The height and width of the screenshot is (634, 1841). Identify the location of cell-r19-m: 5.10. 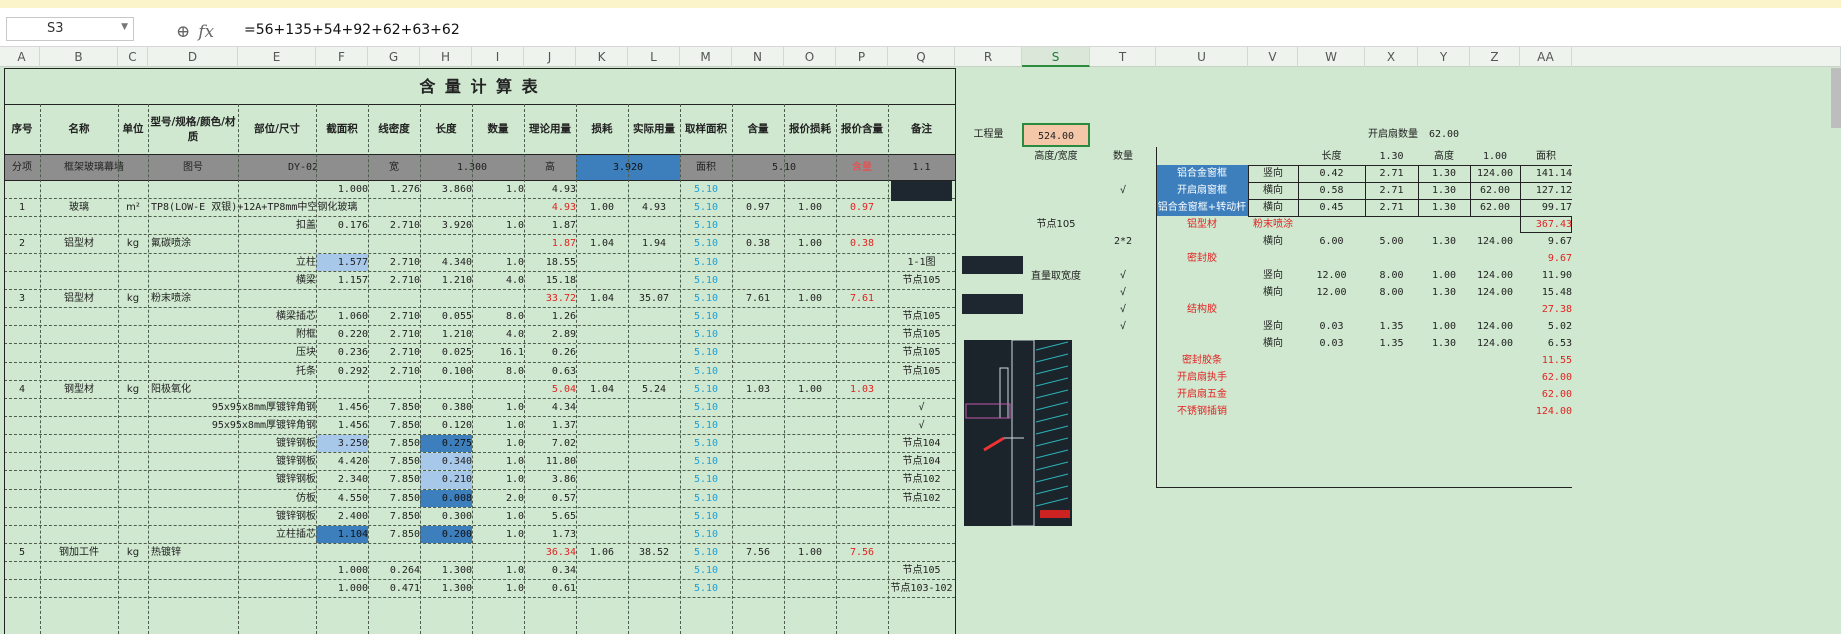
(706, 479).